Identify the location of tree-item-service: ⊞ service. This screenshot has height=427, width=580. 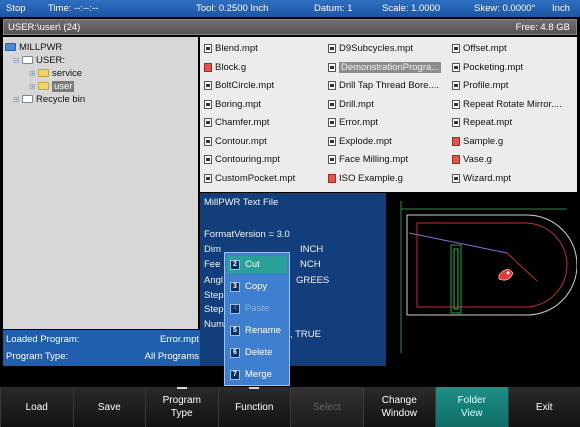
(55, 73).